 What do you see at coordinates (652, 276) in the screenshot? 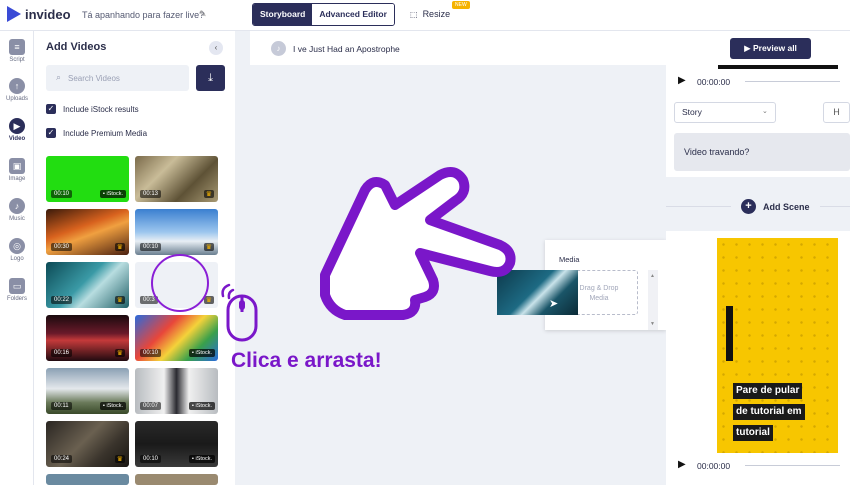
I see `scroll-up-icon: ▲` at bounding box center [652, 276].